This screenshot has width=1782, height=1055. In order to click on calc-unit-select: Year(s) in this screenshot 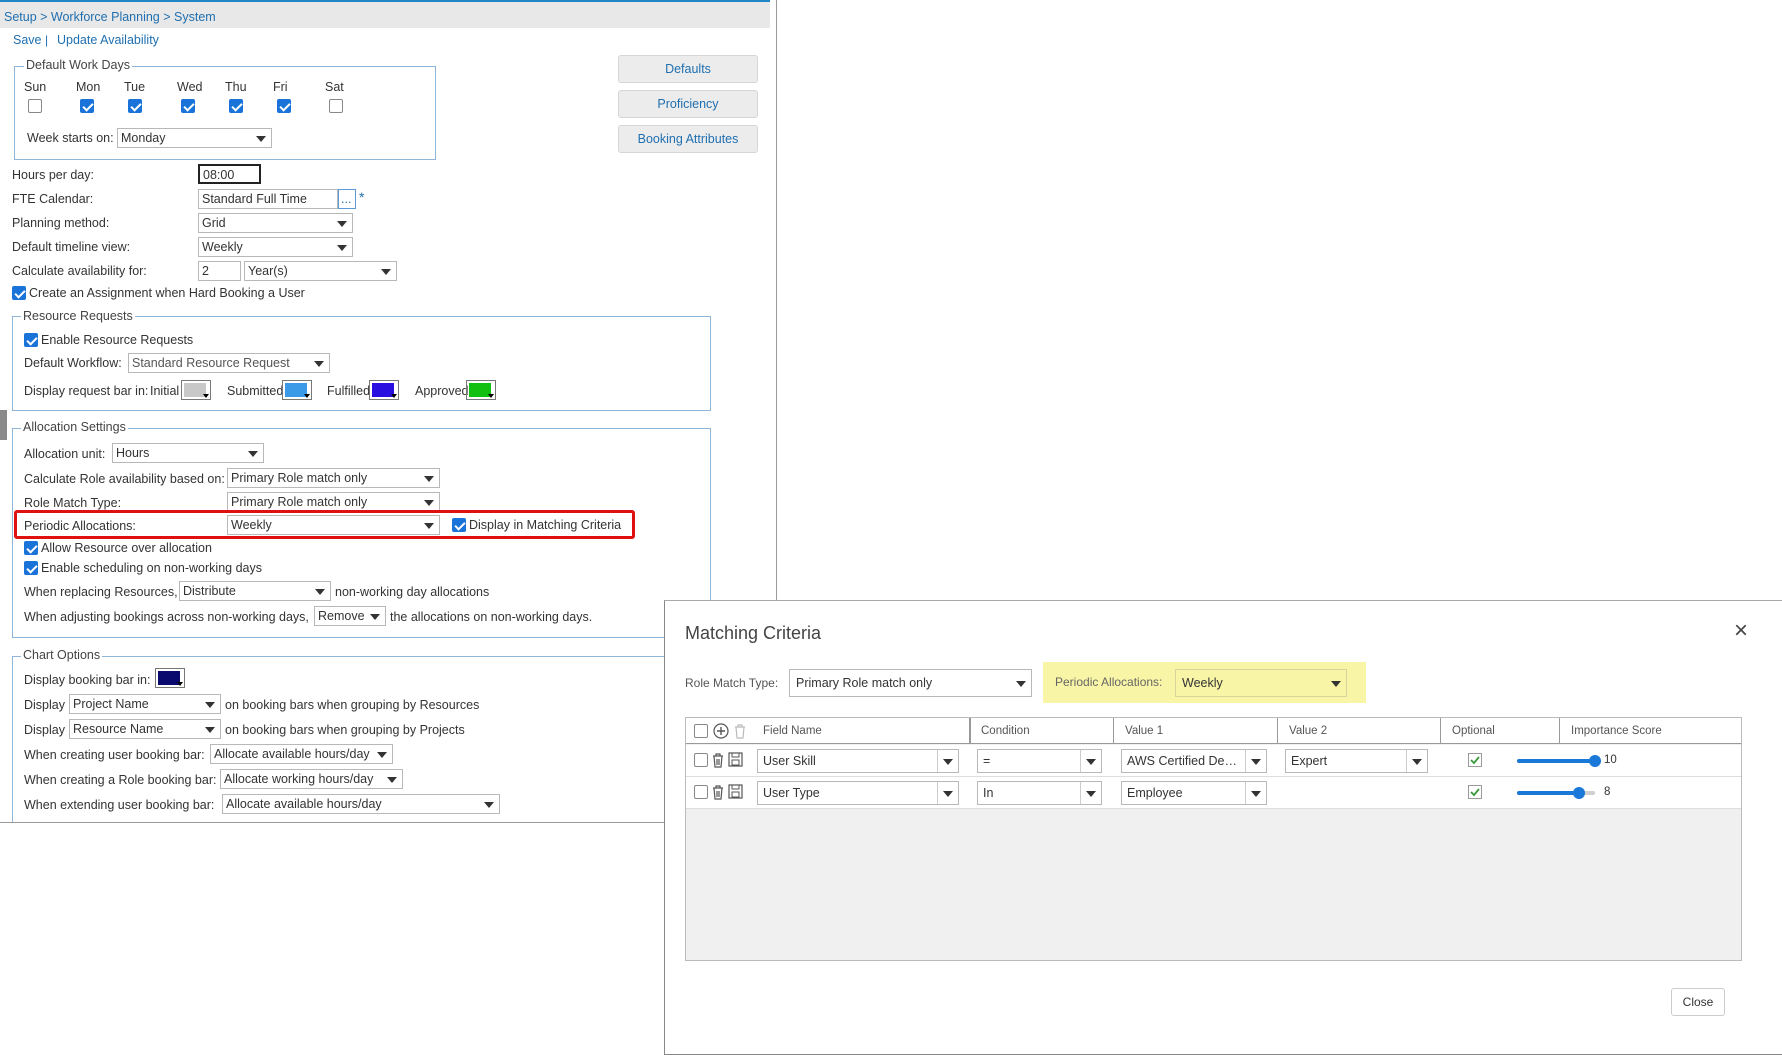, I will do `click(320, 271)`.